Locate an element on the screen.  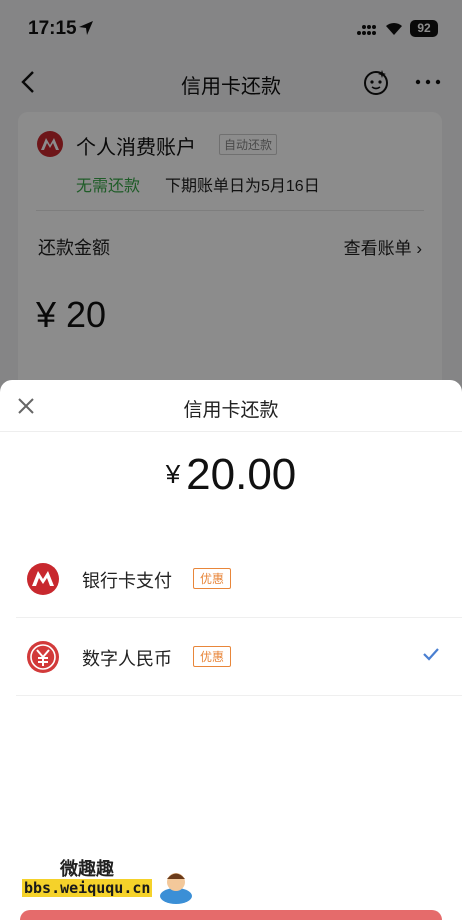
option-label: 数字人民币 is located at coordinates (127, 659).